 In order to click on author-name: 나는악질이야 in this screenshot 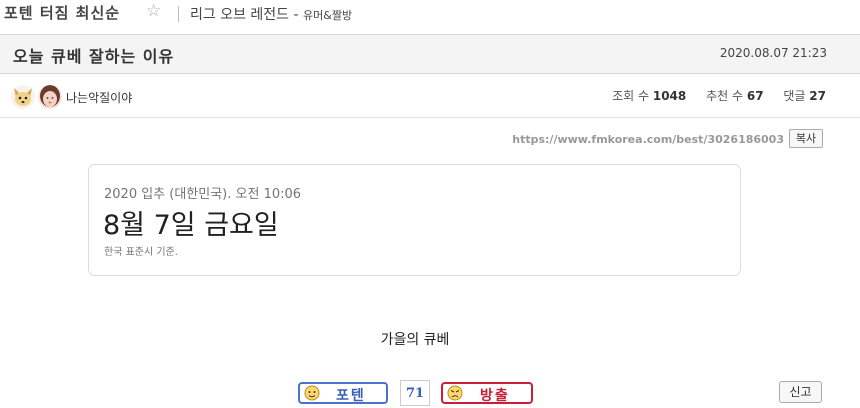, I will do `click(99, 97)`.